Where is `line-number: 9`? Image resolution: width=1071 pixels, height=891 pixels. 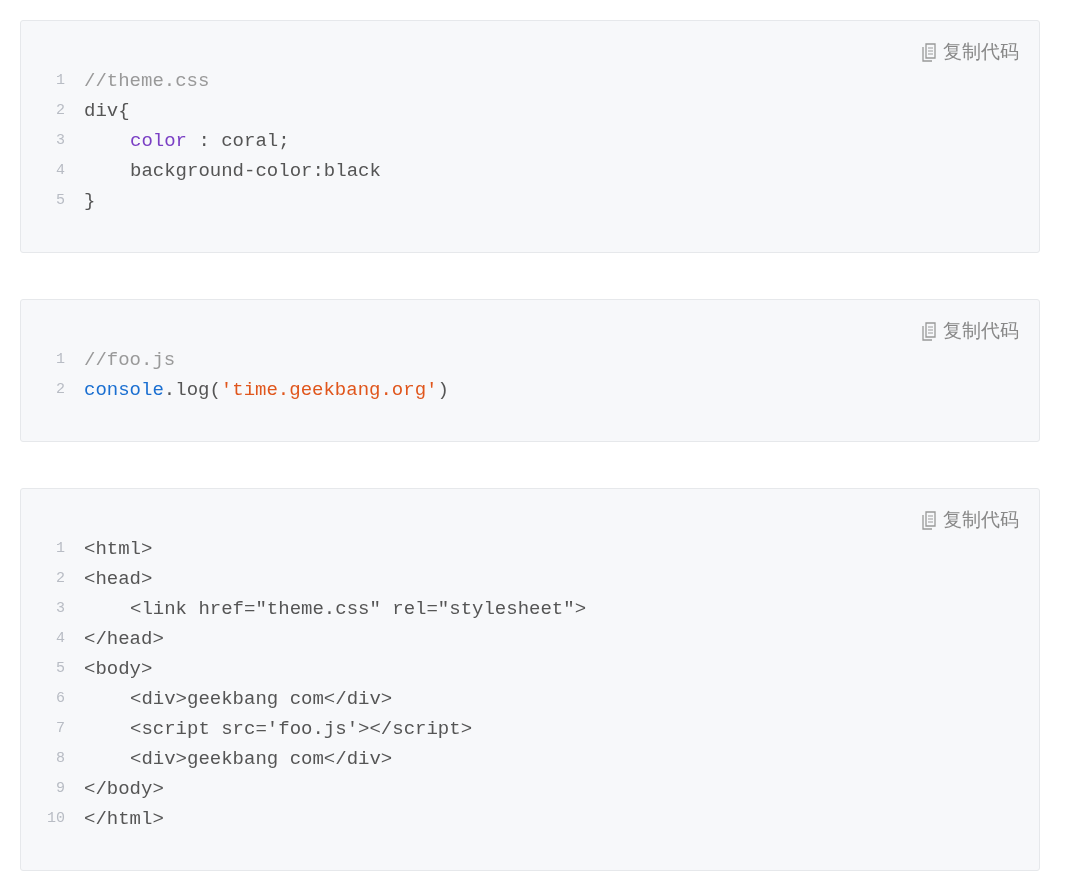
line-number: 9 is located at coordinates (60, 788).